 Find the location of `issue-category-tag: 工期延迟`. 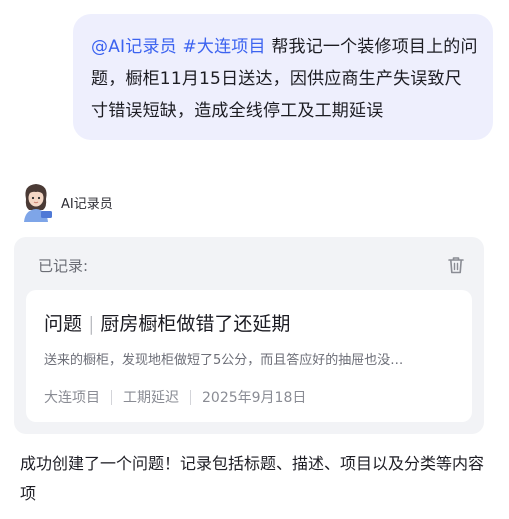

issue-category-tag: 工期延迟 is located at coordinates (151, 398).